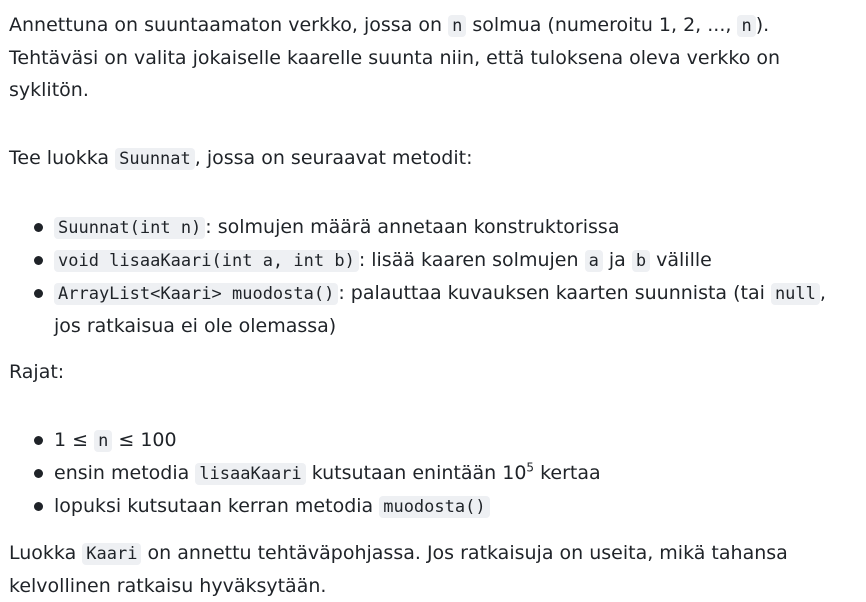 The image size is (866, 602). Describe the element at coordinates (641, 261) in the screenshot. I see `method-code-b: b` at that location.